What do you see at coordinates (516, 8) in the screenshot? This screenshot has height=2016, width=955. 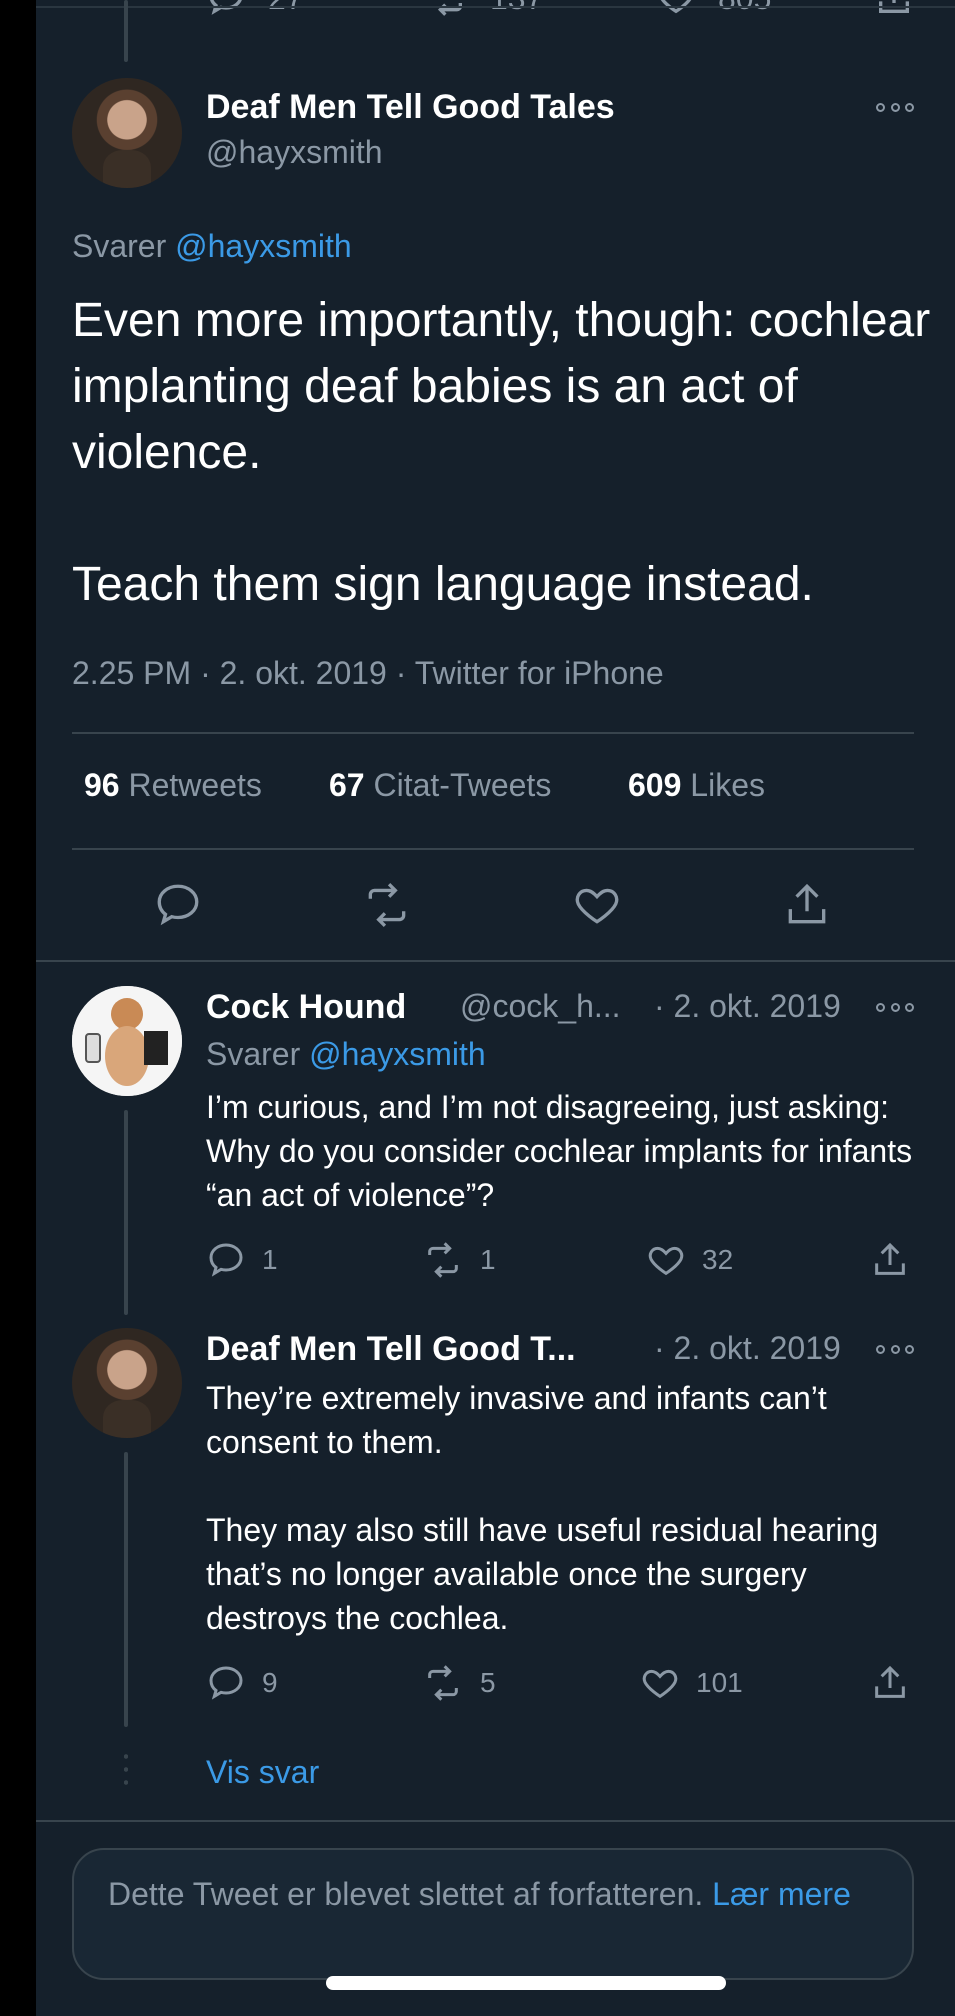 I see `retweet-count: 137` at bounding box center [516, 8].